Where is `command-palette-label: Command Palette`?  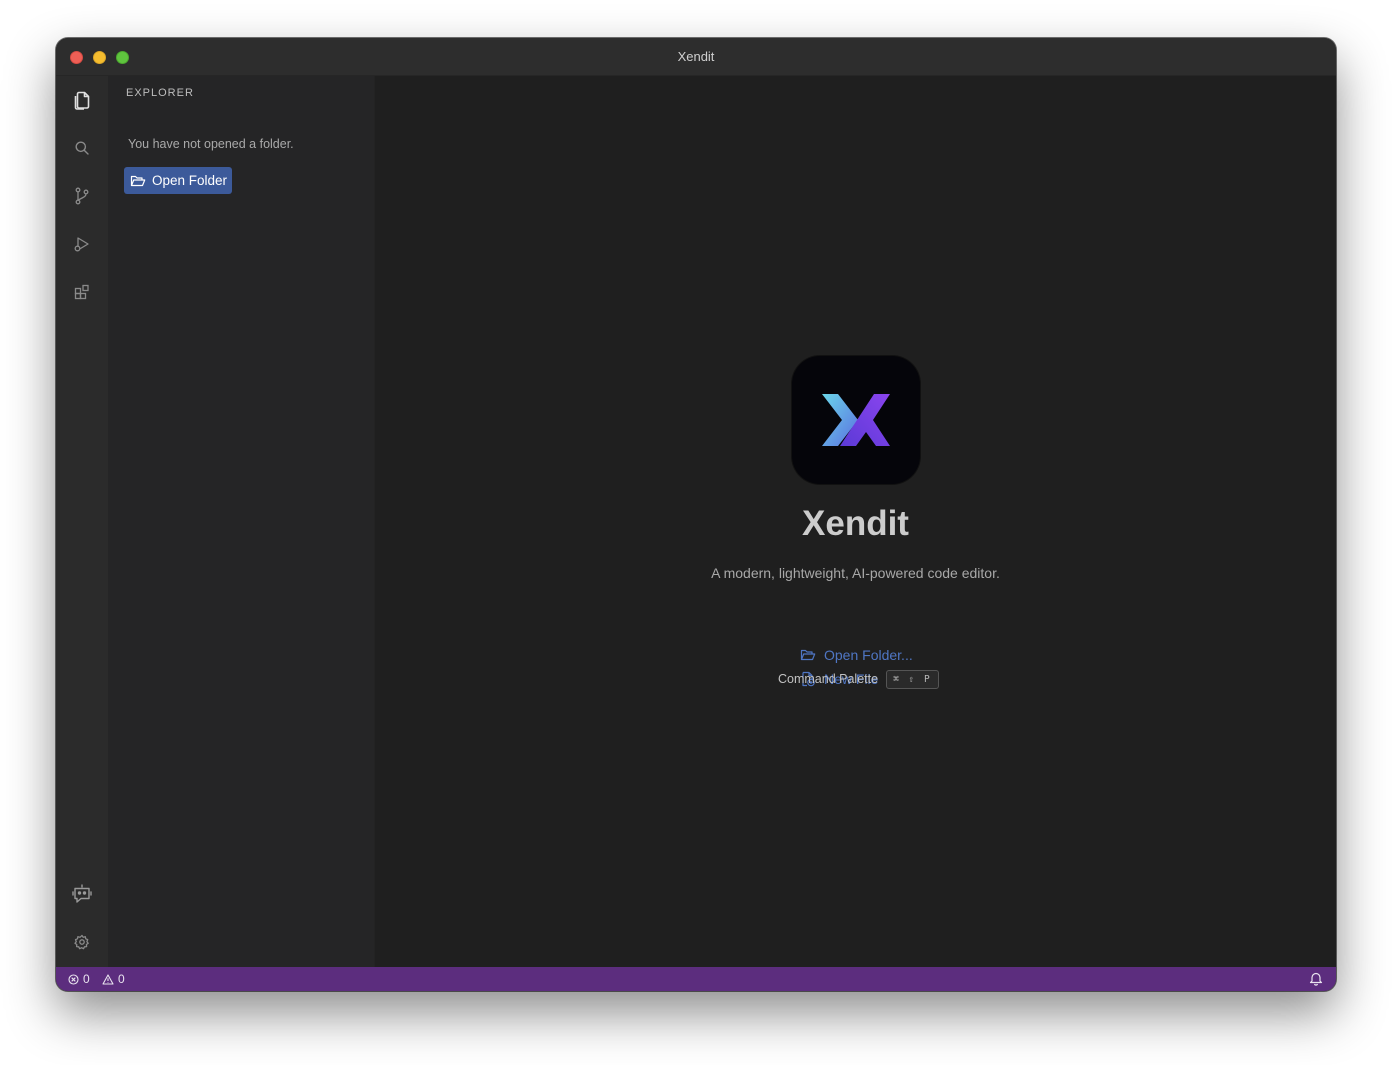
command-palette-label: Command Palette is located at coordinates (828, 679).